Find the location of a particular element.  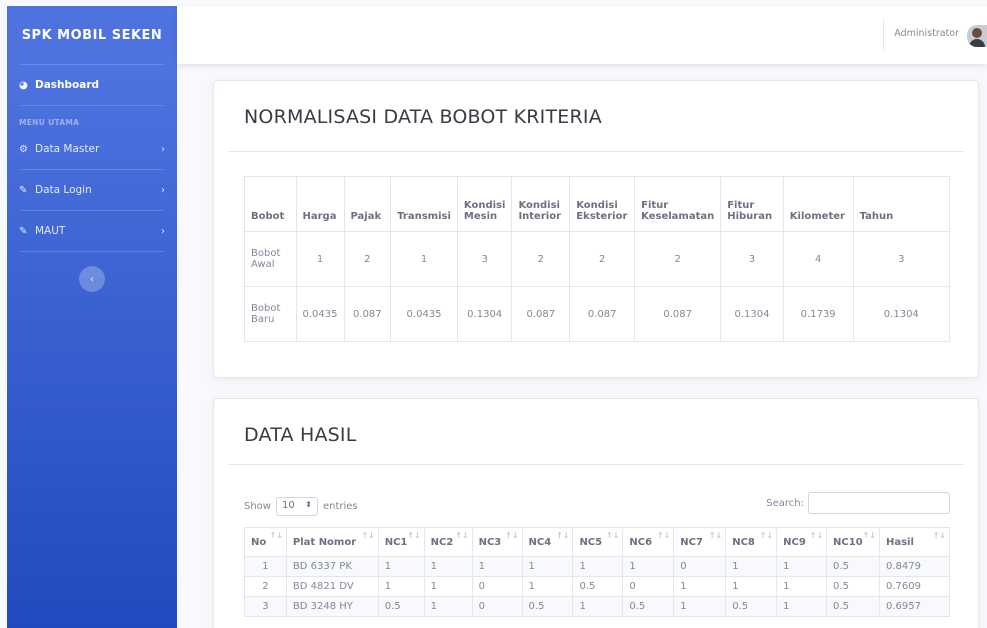

column-header-no: No ↑↓ is located at coordinates (265, 542).